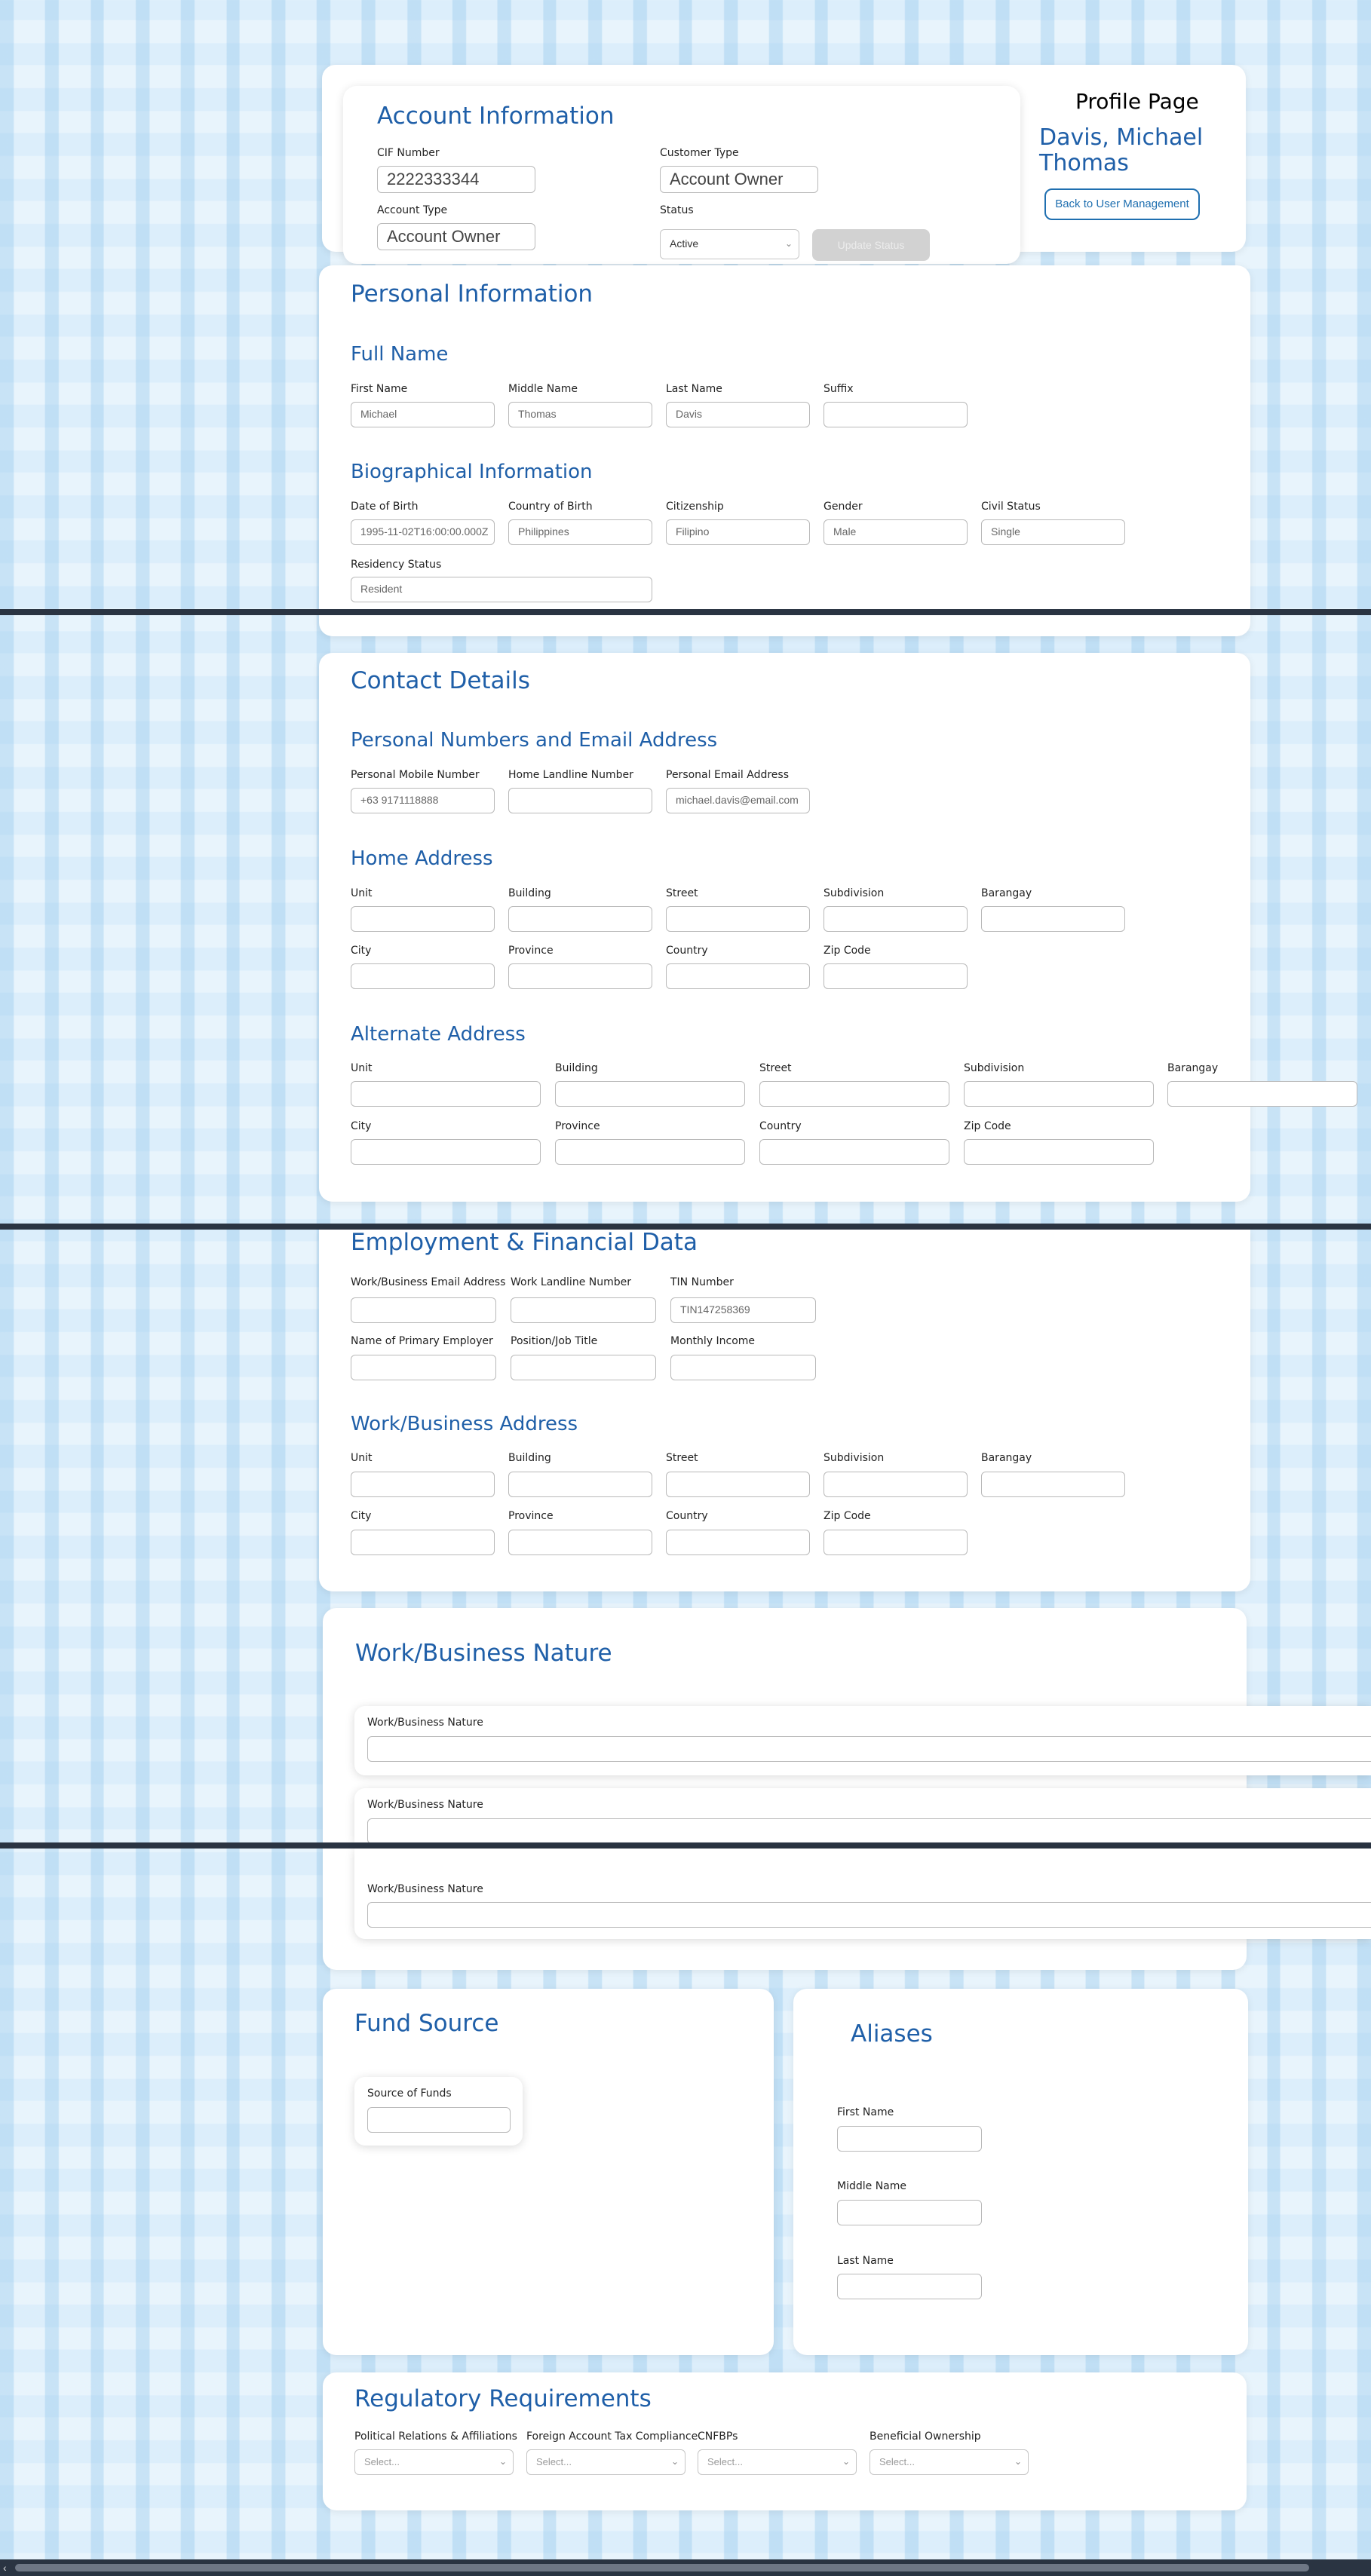 Image resolution: width=1371 pixels, height=2576 pixels. I want to click on profile-name-line2: Thomas, so click(1084, 163).